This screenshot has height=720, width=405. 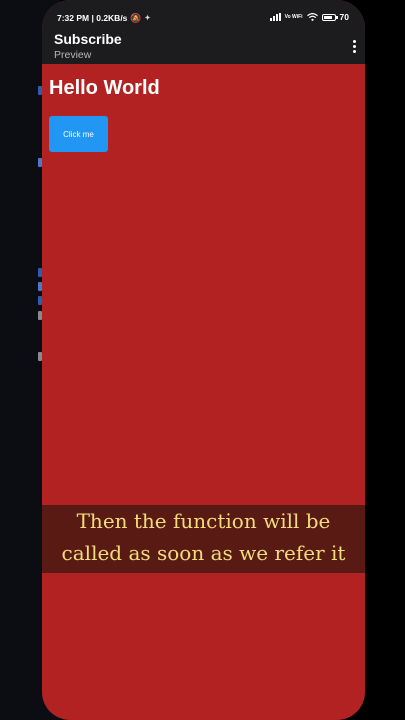 I want to click on caption-line-2: called as soon as we refer it, so click(x=203, y=553).